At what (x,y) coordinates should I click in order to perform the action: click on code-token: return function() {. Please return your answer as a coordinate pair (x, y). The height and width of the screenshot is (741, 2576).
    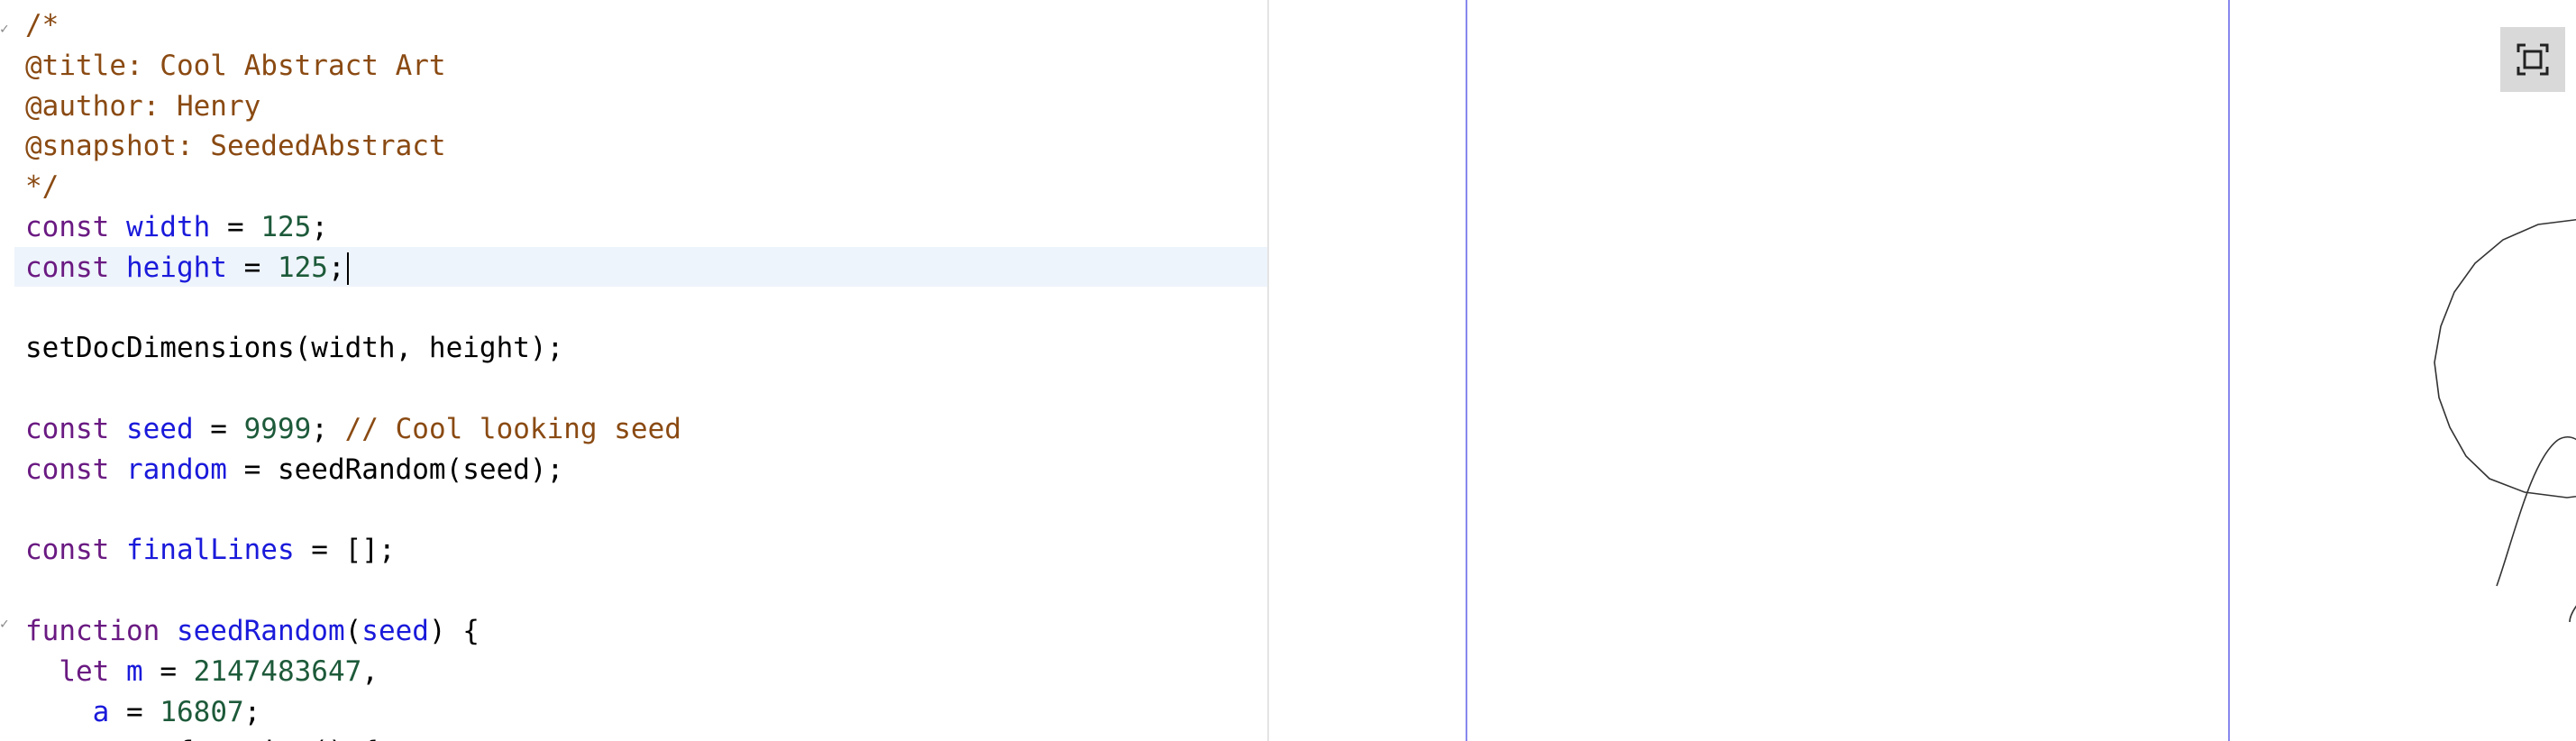
    Looking at the image, I should click on (202, 738).